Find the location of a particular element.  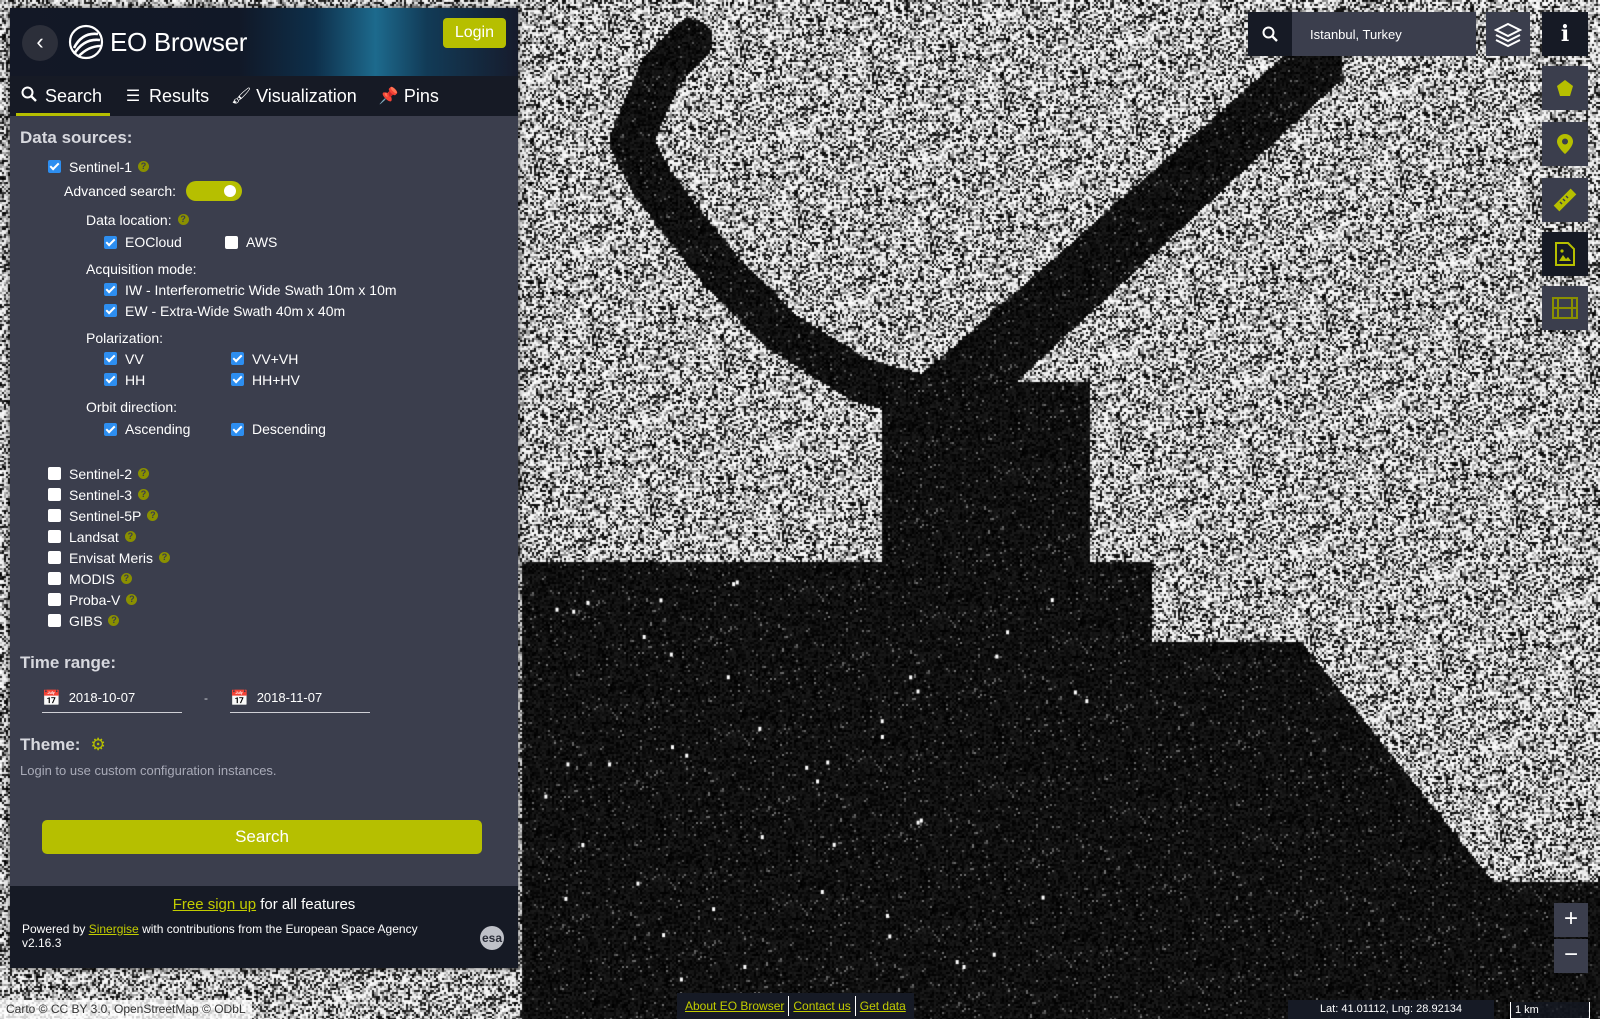

info-button: i is located at coordinates (1565, 34).